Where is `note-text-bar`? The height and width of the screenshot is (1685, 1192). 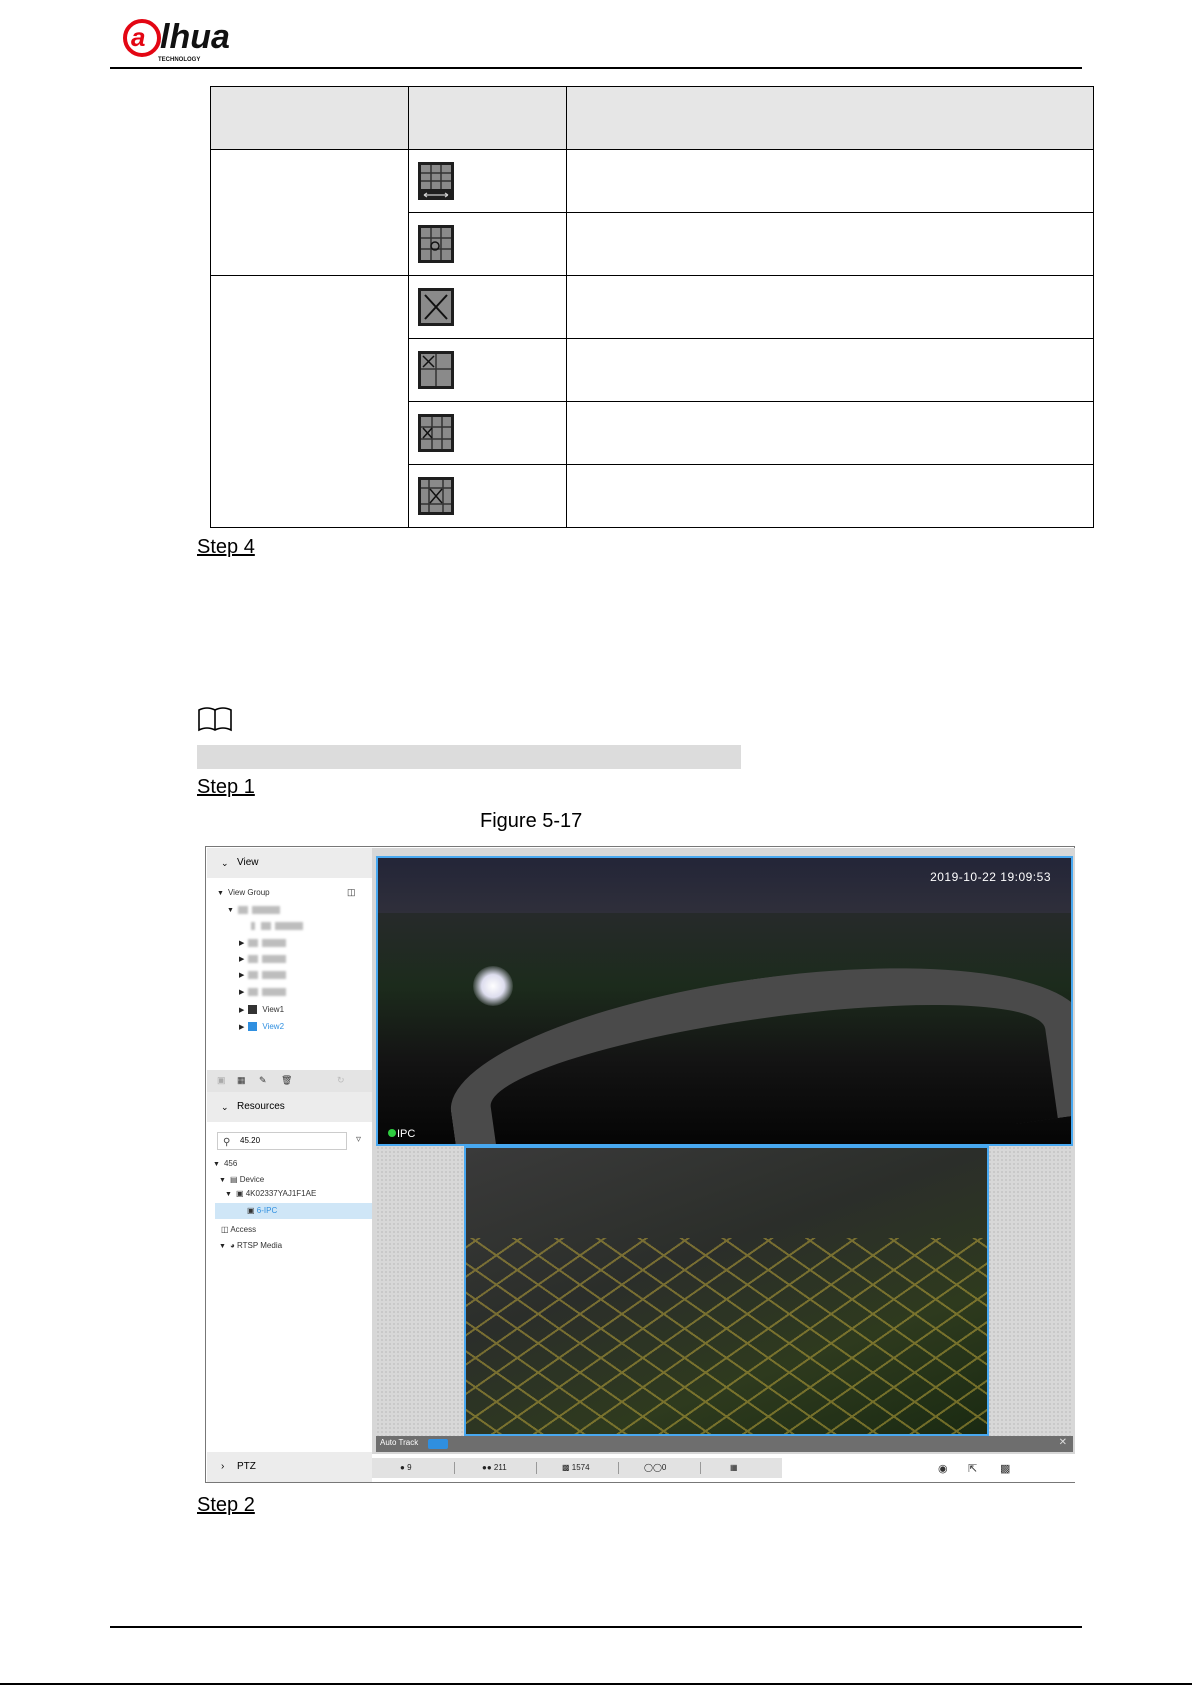 note-text-bar is located at coordinates (469, 757).